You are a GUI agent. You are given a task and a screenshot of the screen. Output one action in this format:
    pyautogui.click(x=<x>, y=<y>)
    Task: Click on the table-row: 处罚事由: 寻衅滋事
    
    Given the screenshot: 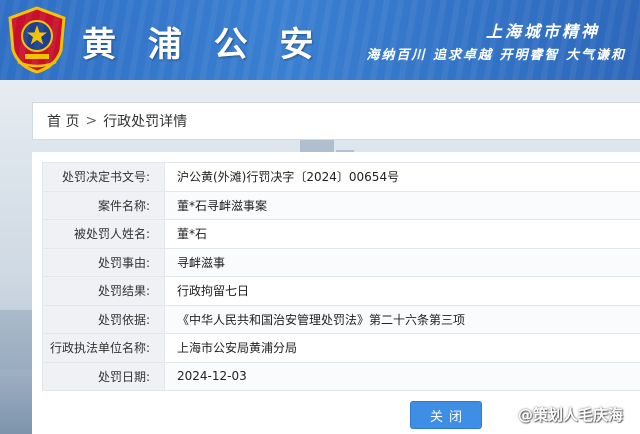 What is the action you would take?
    pyautogui.click(x=341, y=262)
    